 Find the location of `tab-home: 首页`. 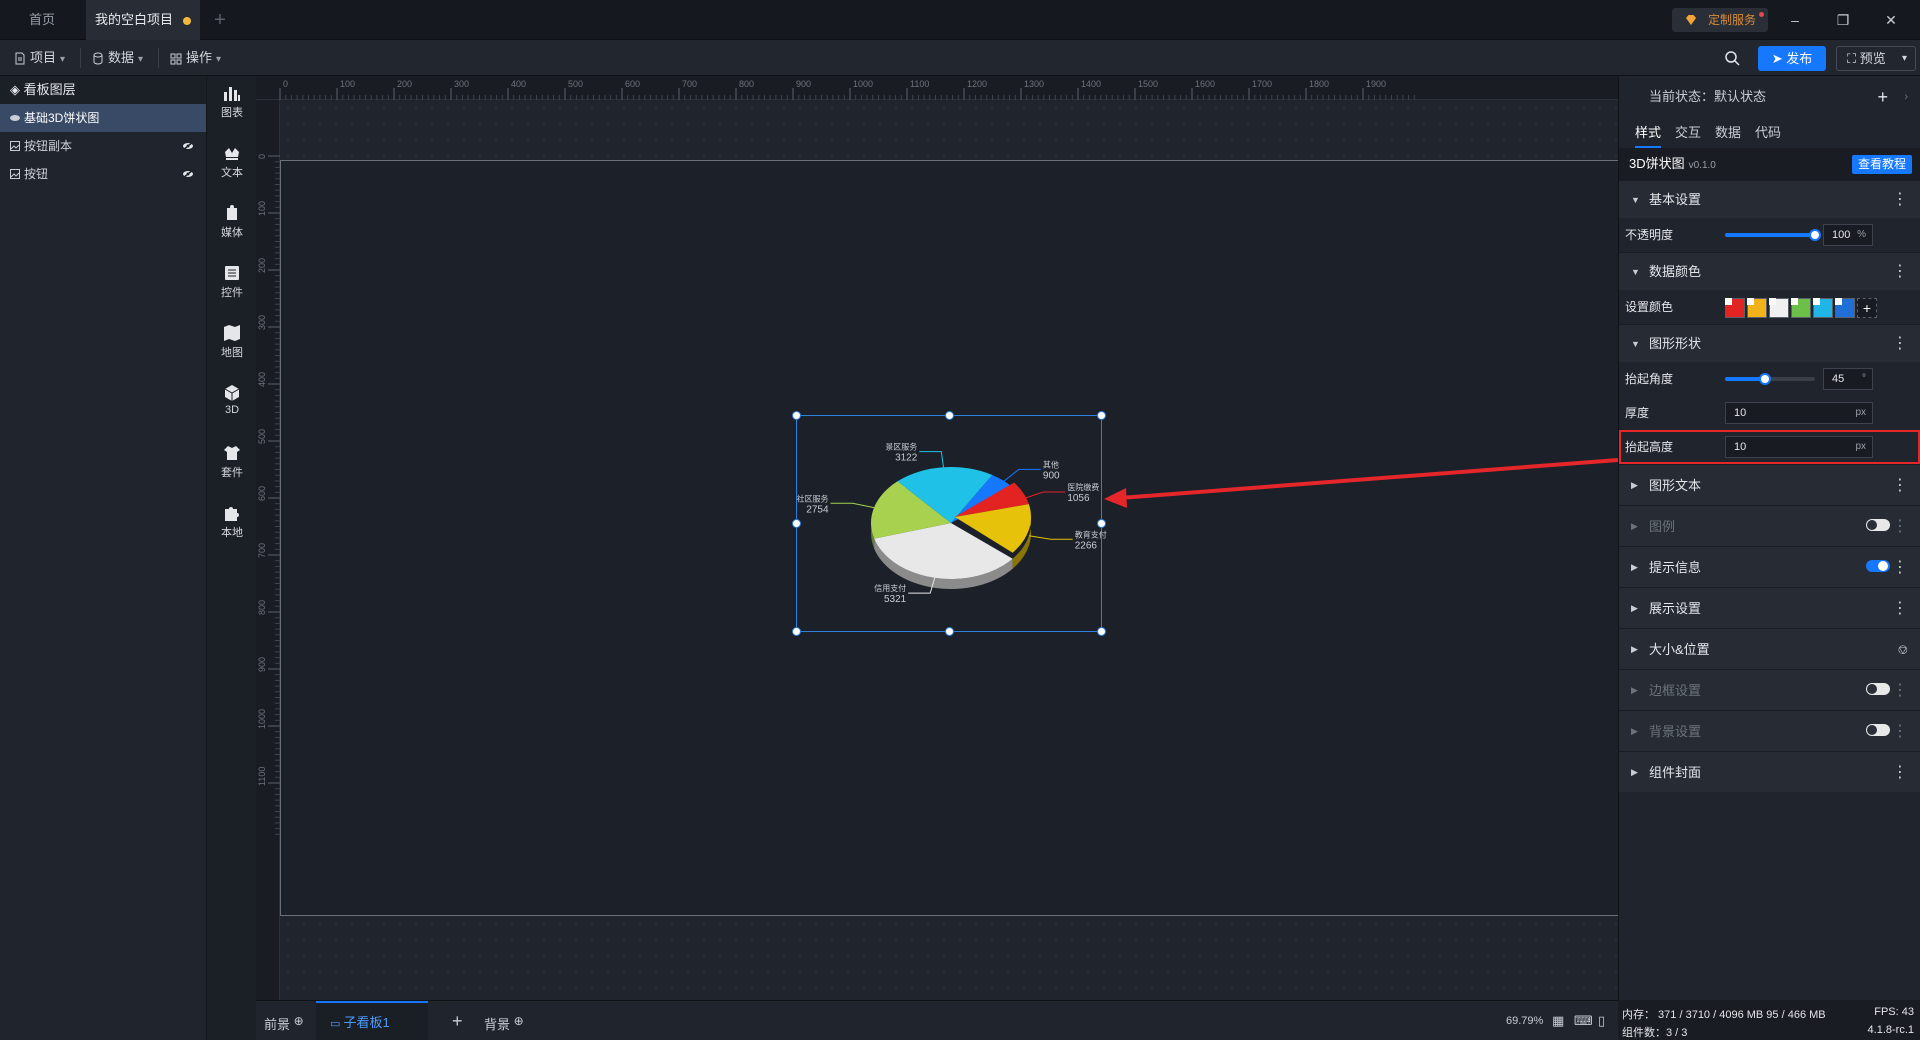

tab-home: 首页 is located at coordinates (42, 20).